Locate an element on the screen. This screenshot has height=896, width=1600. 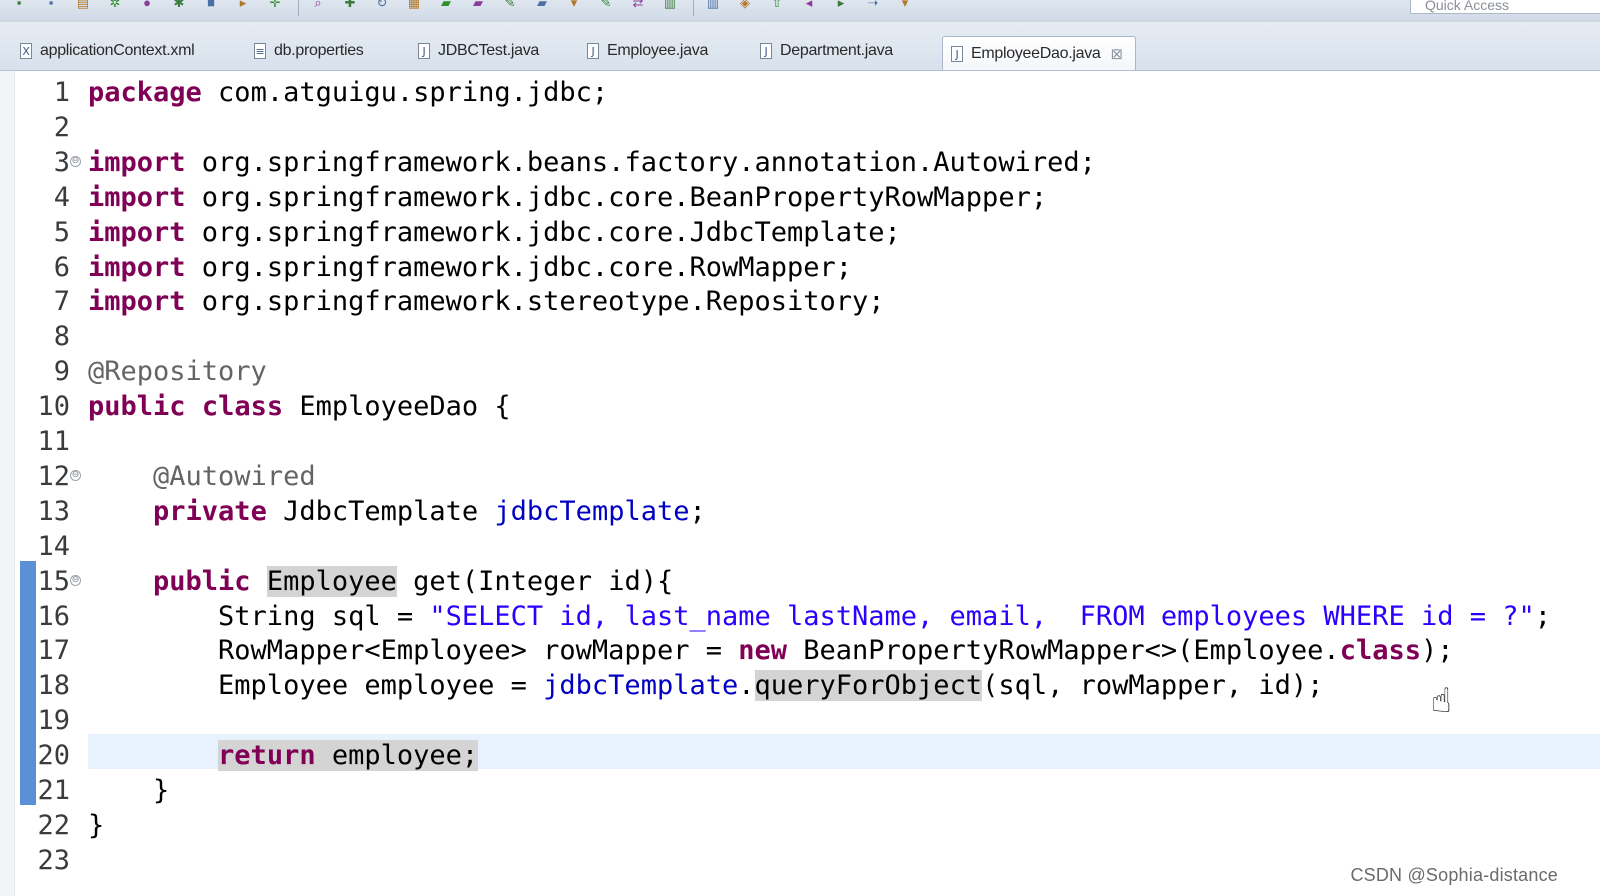
tab-department-java: J Department.java is located at coordinates (826, 51).